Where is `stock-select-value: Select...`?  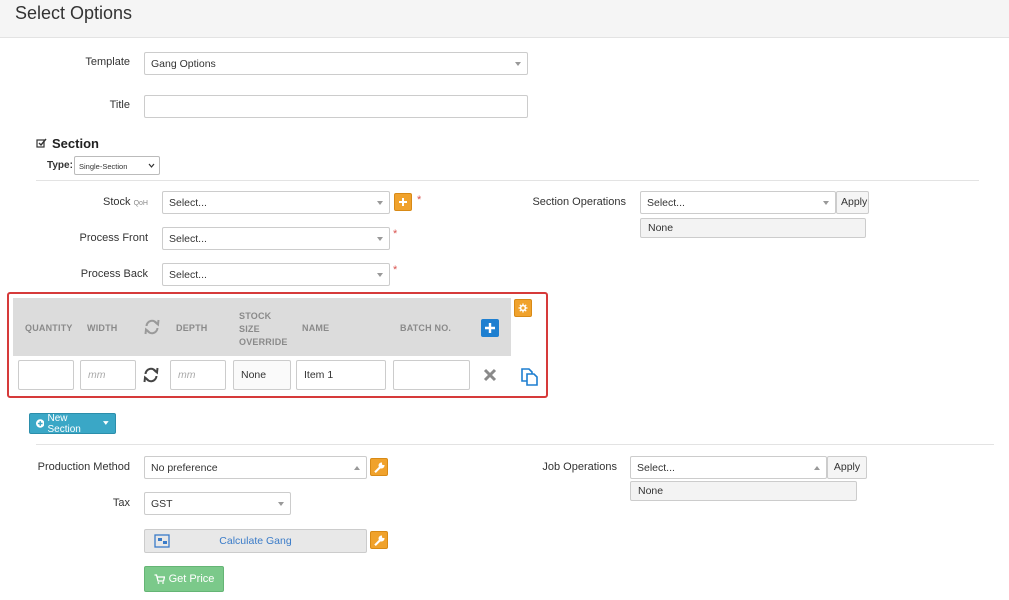
stock-select-value: Select... is located at coordinates (188, 203).